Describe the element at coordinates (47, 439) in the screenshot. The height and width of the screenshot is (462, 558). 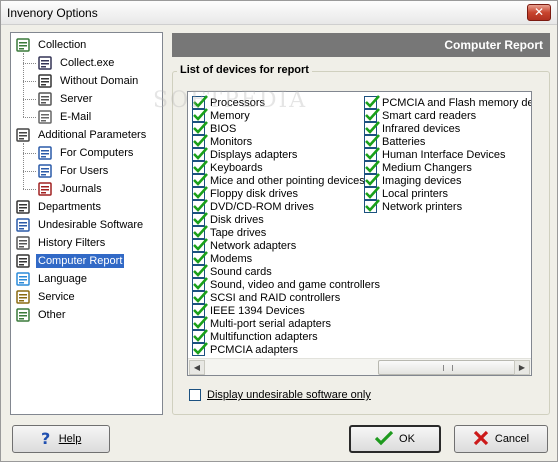
I see `question-icon: ?` at that location.